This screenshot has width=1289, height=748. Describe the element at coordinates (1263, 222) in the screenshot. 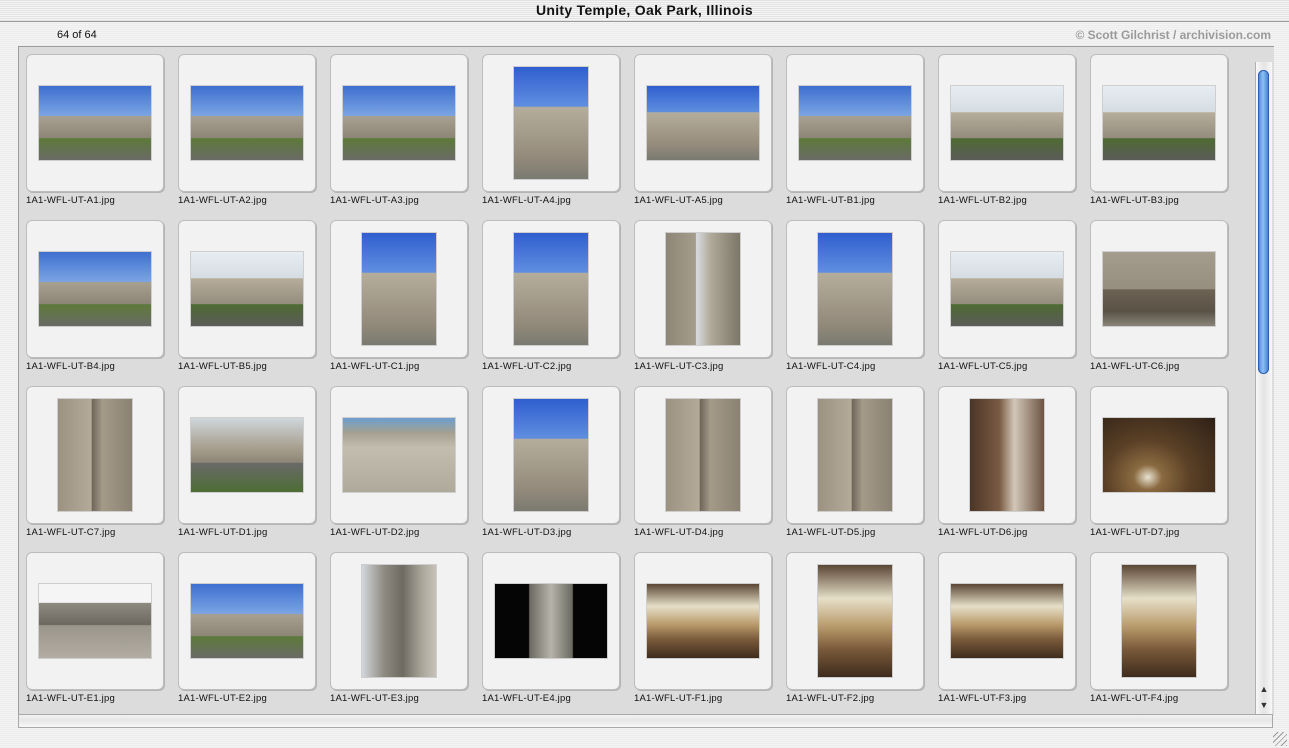

I see `scrollbar-thumb` at that location.